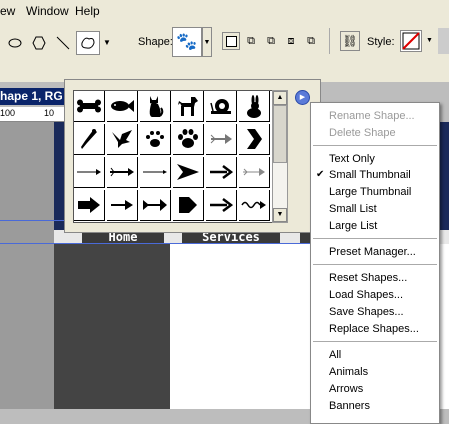  I want to click on menu-item-arrows: Arrows, so click(346, 389).